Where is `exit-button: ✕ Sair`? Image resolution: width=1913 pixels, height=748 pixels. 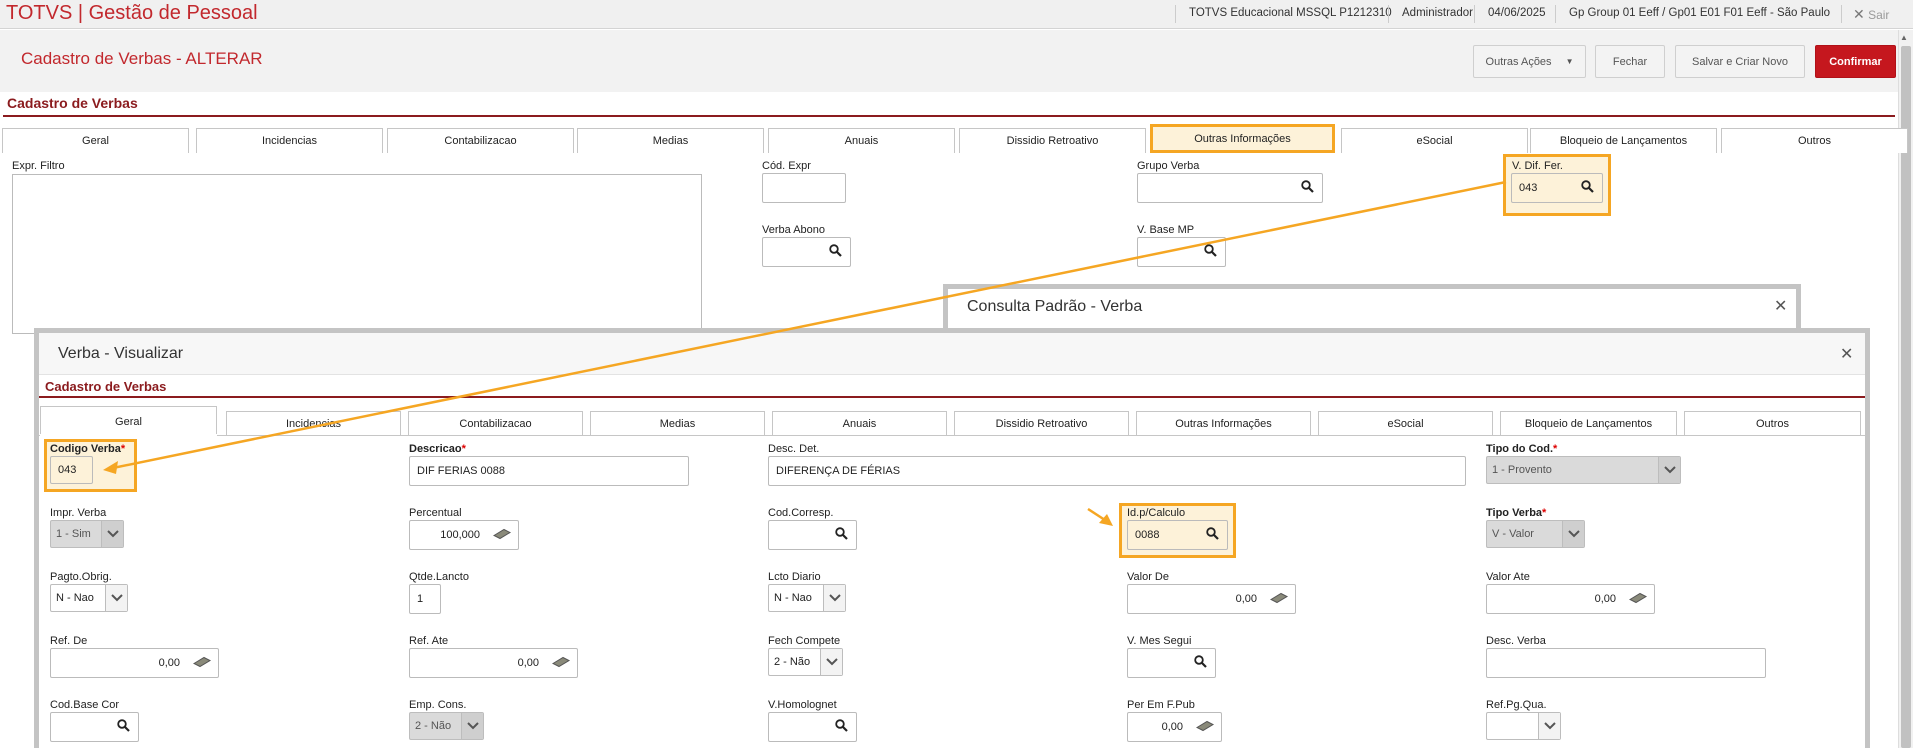 exit-button: ✕ Sair is located at coordinates (1871, 14).